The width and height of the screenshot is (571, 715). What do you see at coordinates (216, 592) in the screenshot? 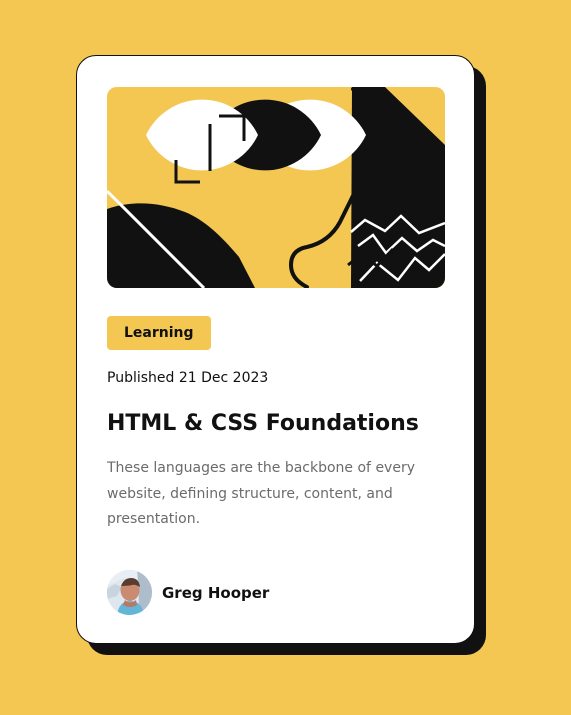
I see `author-name: Greg Hooper` at bounding box center [216, 592].